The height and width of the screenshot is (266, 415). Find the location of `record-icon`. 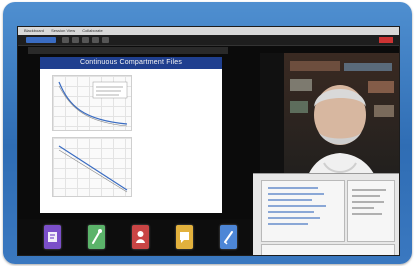

record-icon is located at coordinates (386, 40).